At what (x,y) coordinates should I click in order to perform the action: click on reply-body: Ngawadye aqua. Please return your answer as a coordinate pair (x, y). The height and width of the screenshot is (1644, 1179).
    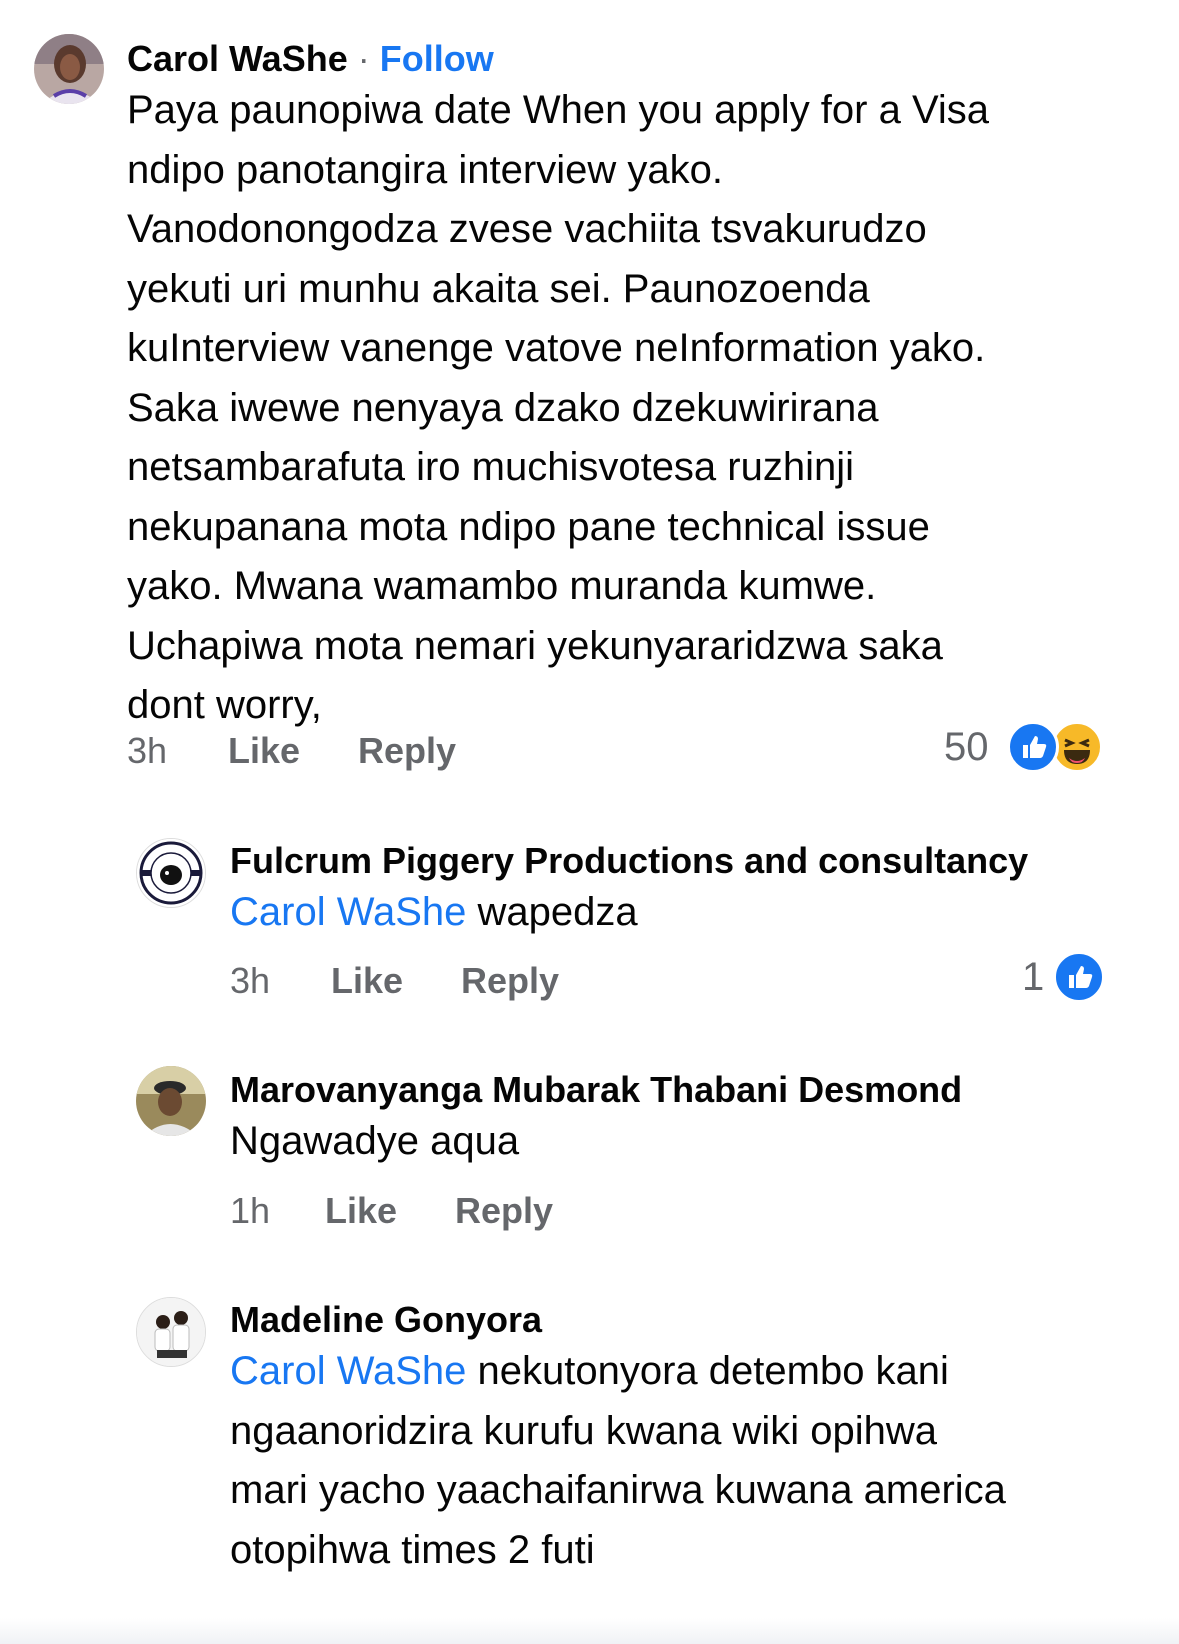
    Looking at the image, I should click on (374, 1142).